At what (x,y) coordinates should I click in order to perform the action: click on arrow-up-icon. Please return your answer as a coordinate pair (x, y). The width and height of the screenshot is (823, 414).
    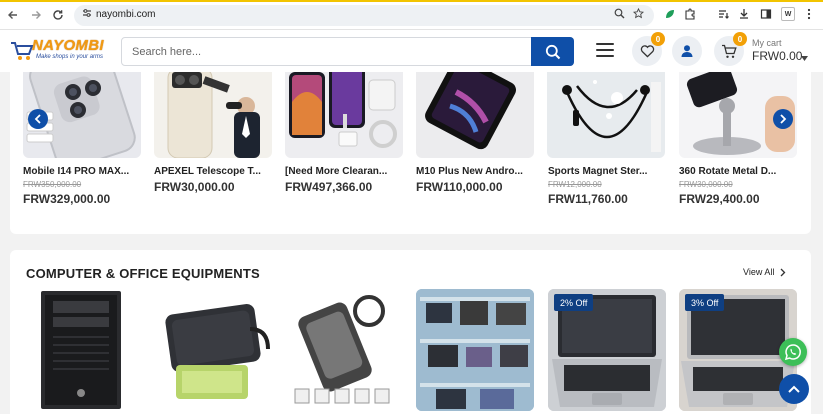
    Looking at the image, I should click on (794, 389).